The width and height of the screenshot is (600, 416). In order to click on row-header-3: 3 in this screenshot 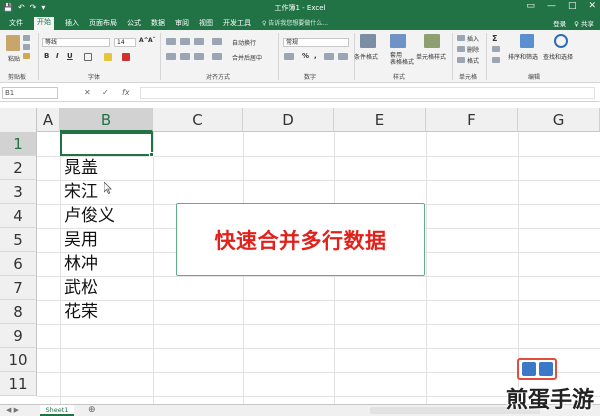, I will do `click(18, 192)`.